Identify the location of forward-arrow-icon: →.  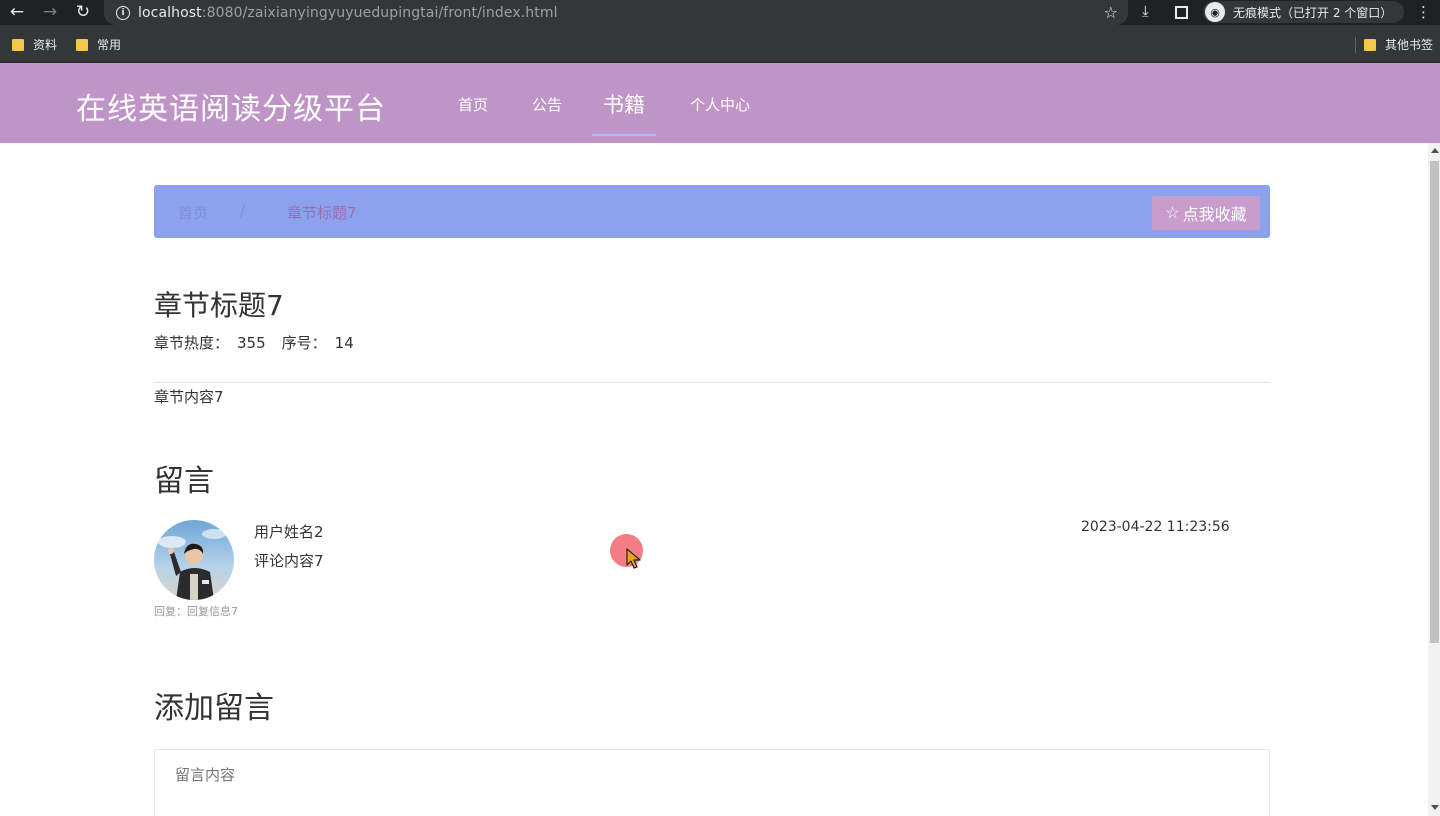
(50, 12).